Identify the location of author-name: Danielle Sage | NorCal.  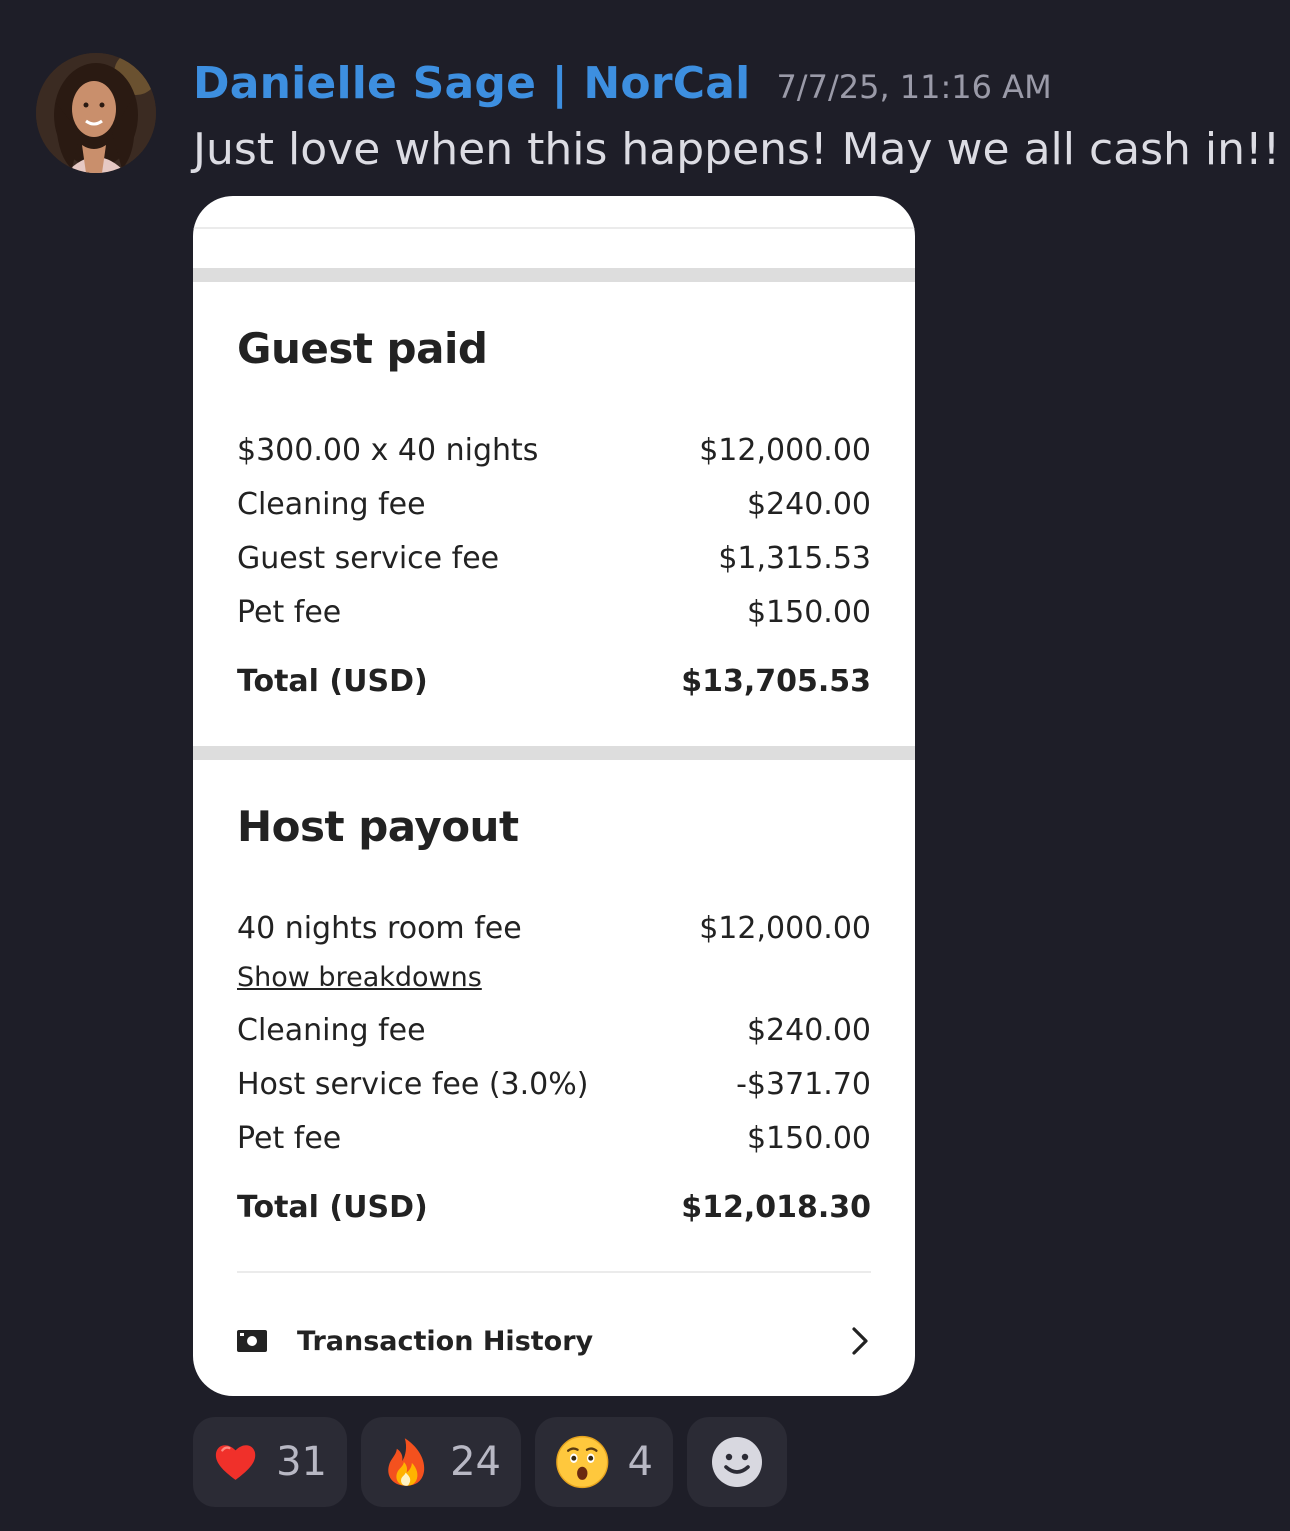
(471, 83).